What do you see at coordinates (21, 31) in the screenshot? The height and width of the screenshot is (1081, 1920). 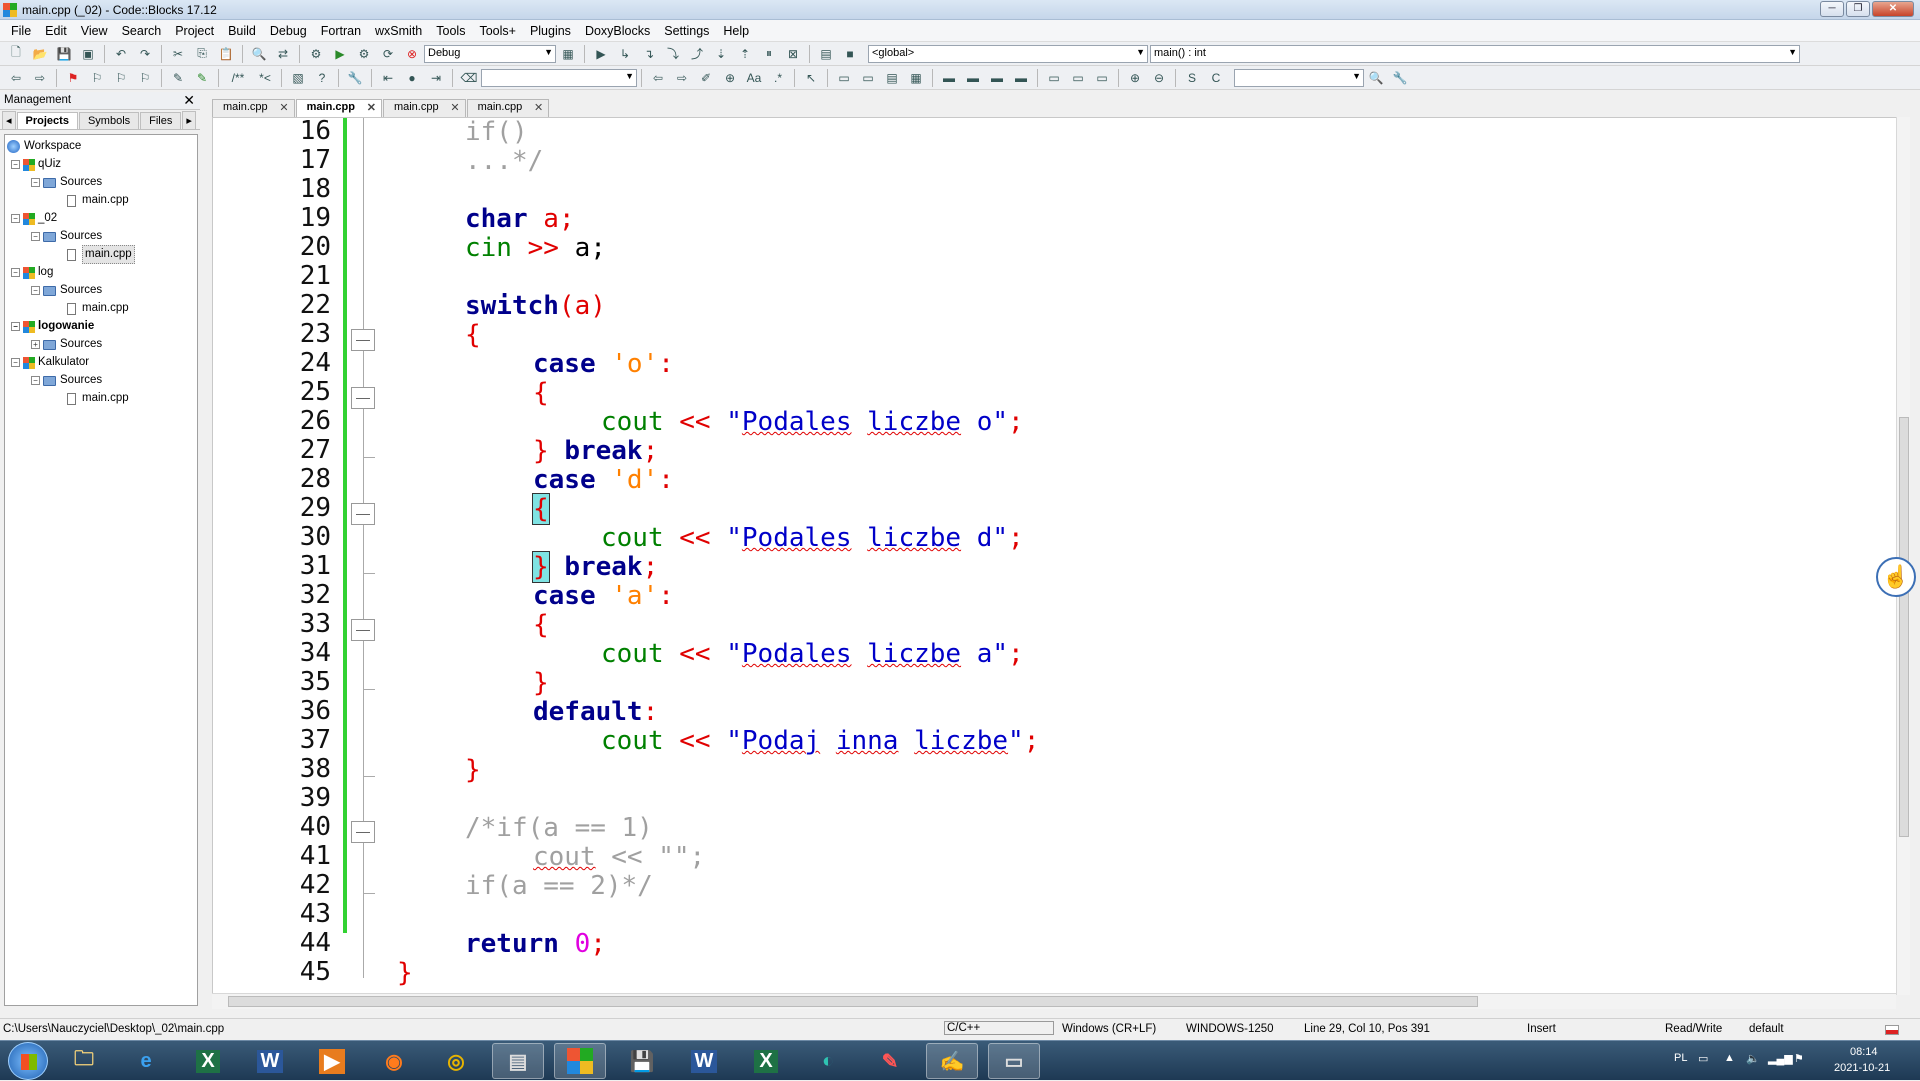 I see `menu-file: File` at bounding box center [21, 31].